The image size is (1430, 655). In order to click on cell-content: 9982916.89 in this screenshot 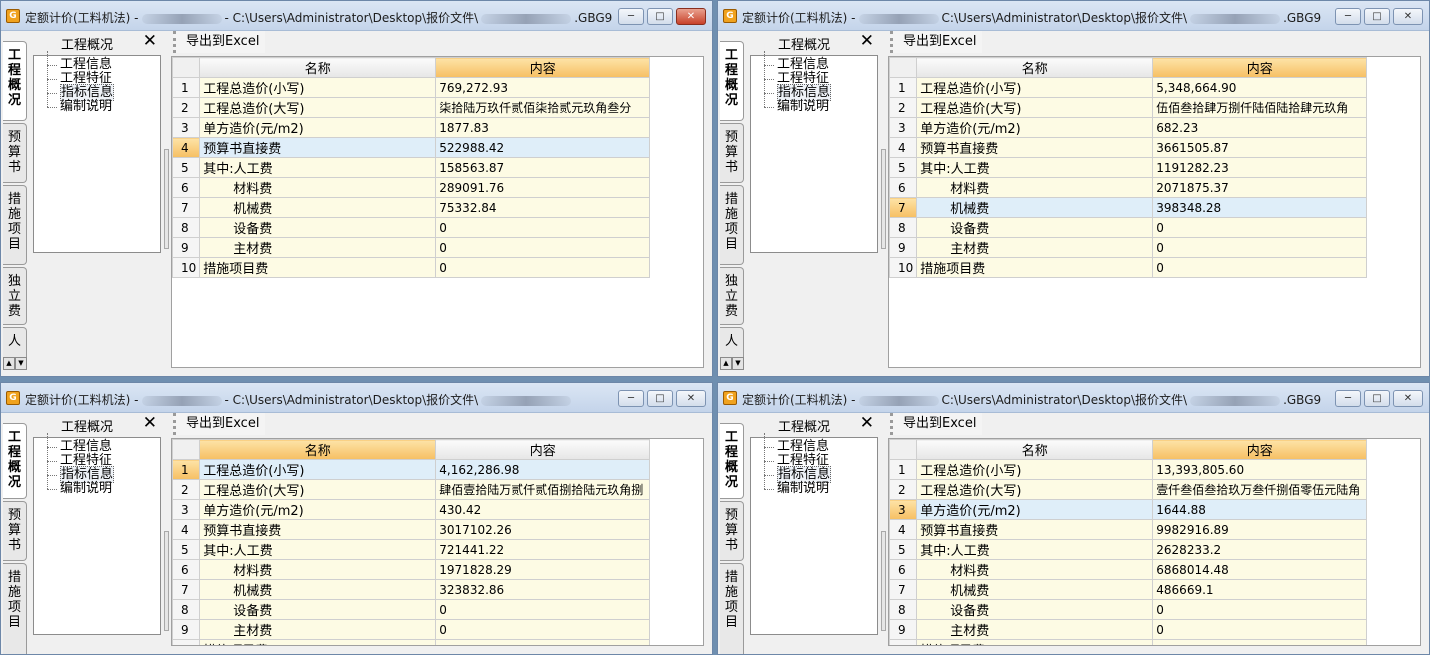, I will do `click(1260, 529)`.